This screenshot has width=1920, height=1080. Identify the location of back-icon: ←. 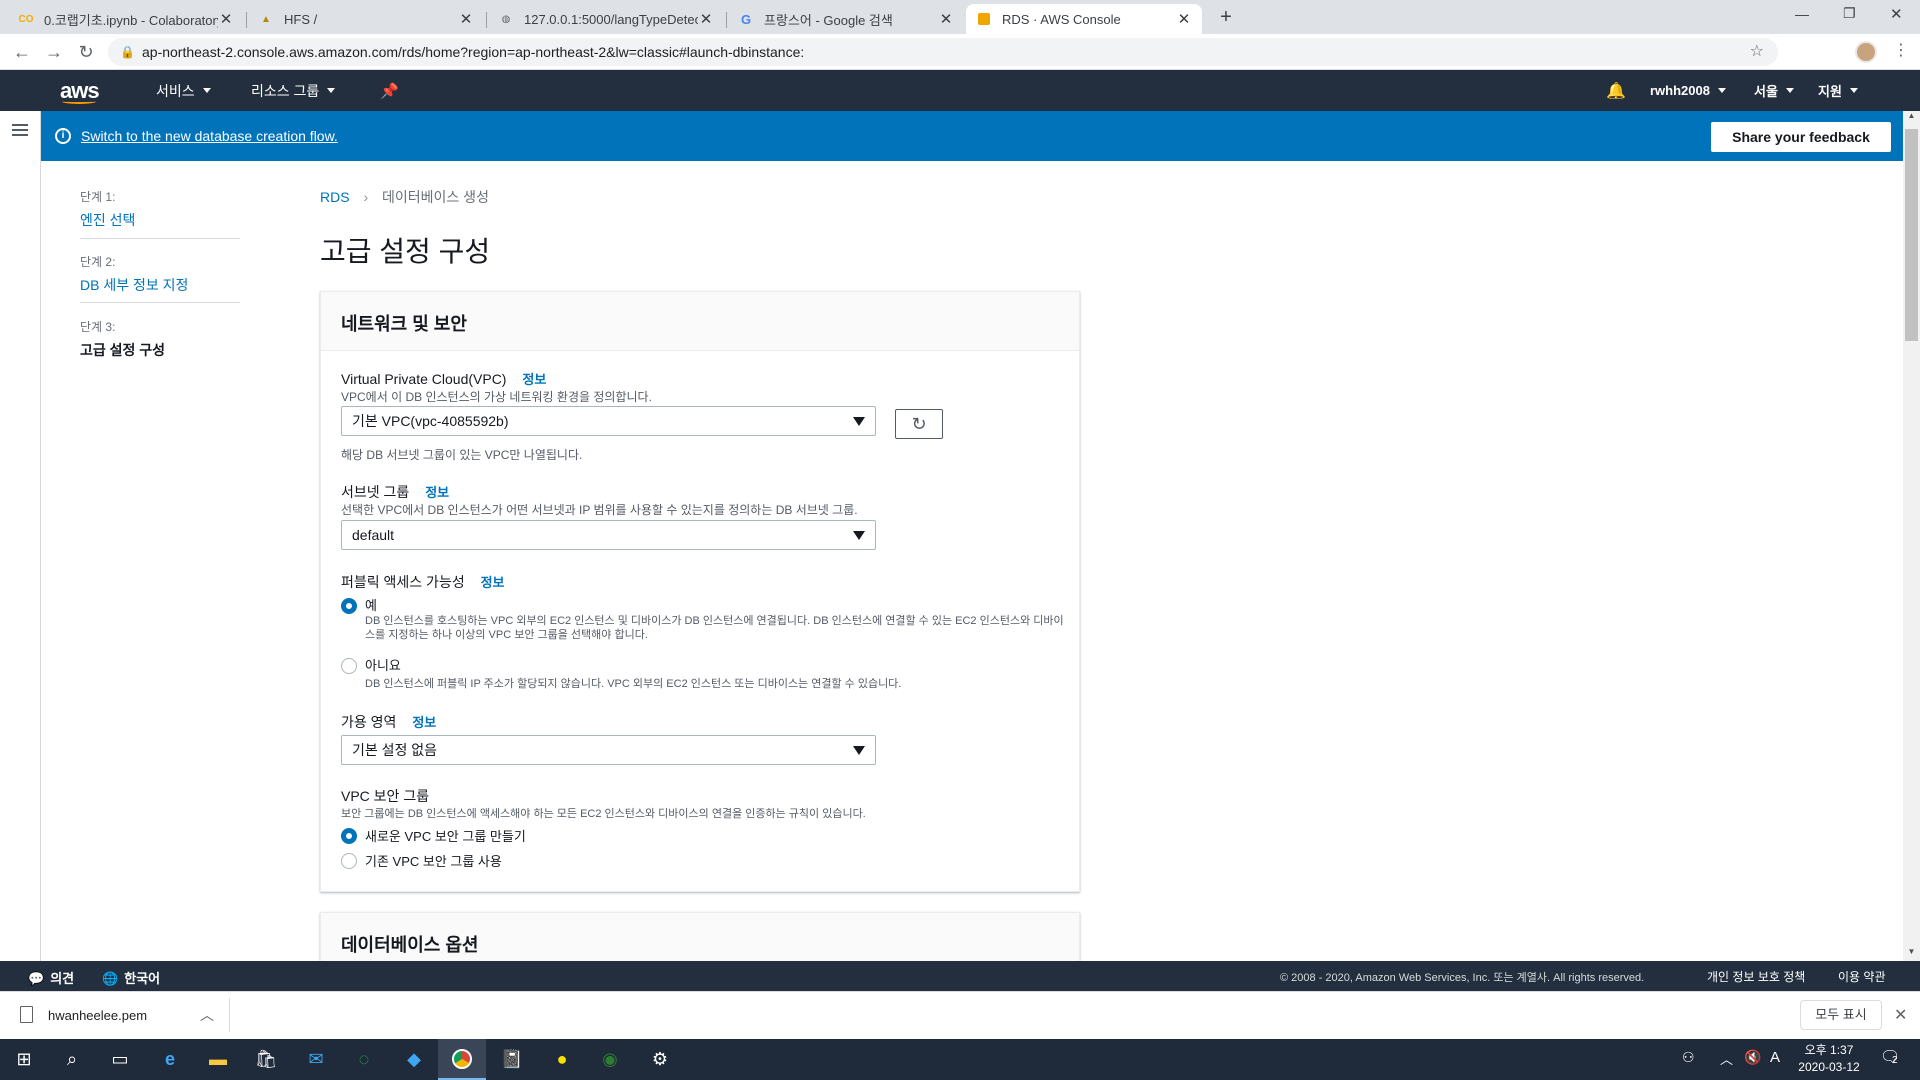
(22, 52).